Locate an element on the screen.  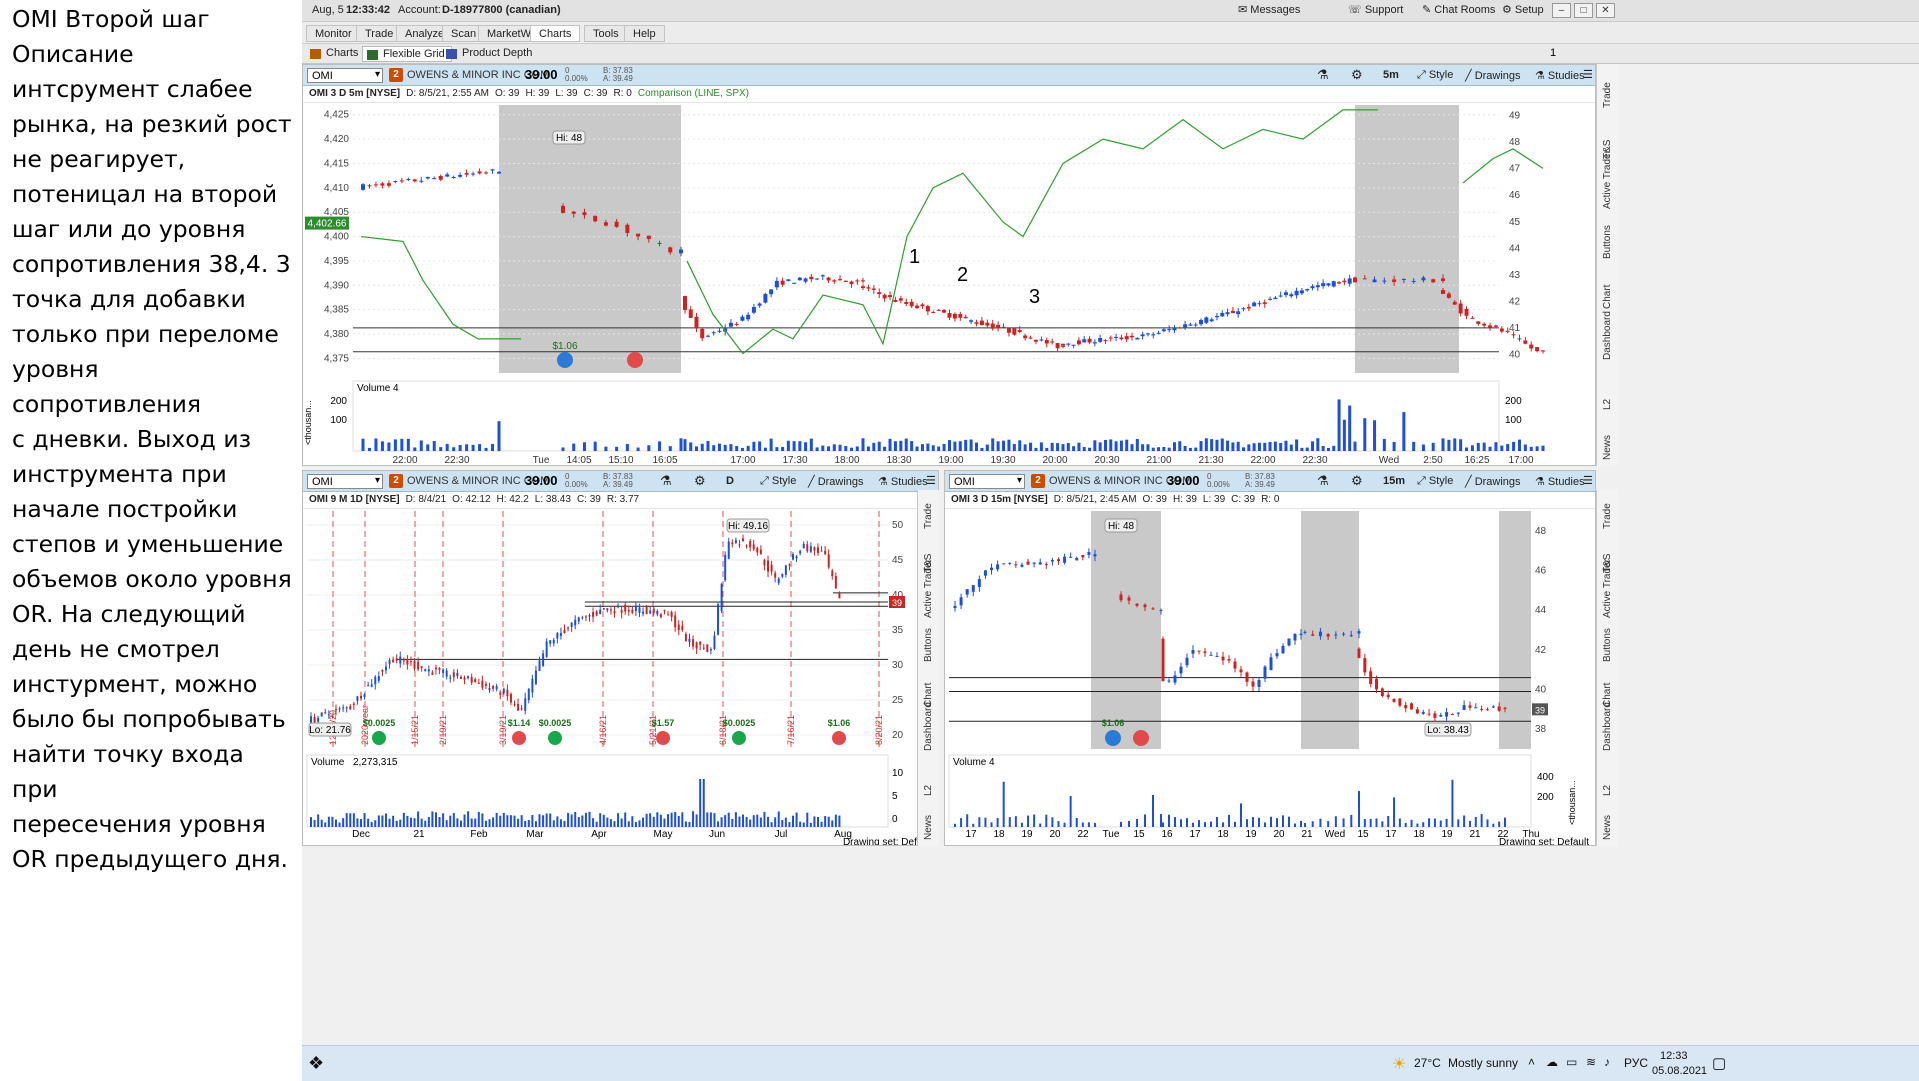
close-icon: ✕ is located at coordinates (1605, 10).